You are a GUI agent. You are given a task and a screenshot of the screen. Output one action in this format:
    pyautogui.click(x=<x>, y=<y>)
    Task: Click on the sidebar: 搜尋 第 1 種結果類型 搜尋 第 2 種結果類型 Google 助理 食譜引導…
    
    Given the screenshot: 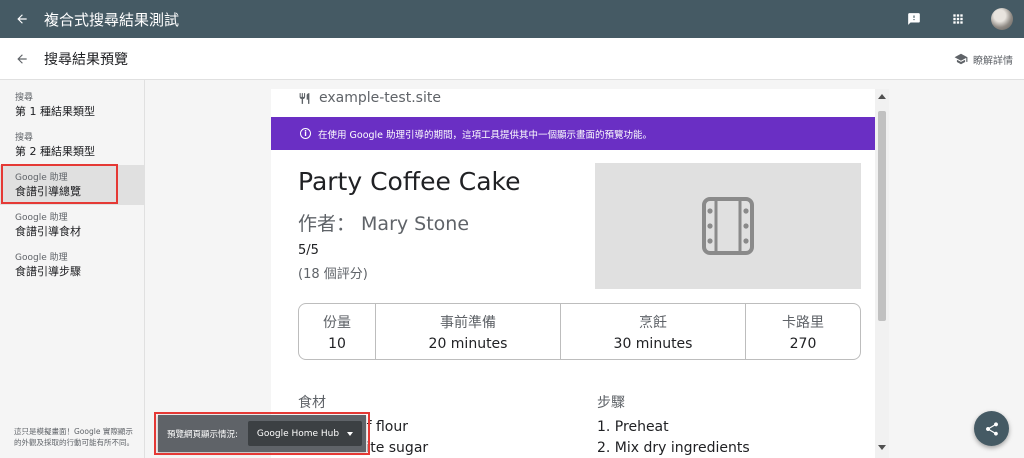 What is the action you would take?
    pyautogui.click(x=72, y=269)
    